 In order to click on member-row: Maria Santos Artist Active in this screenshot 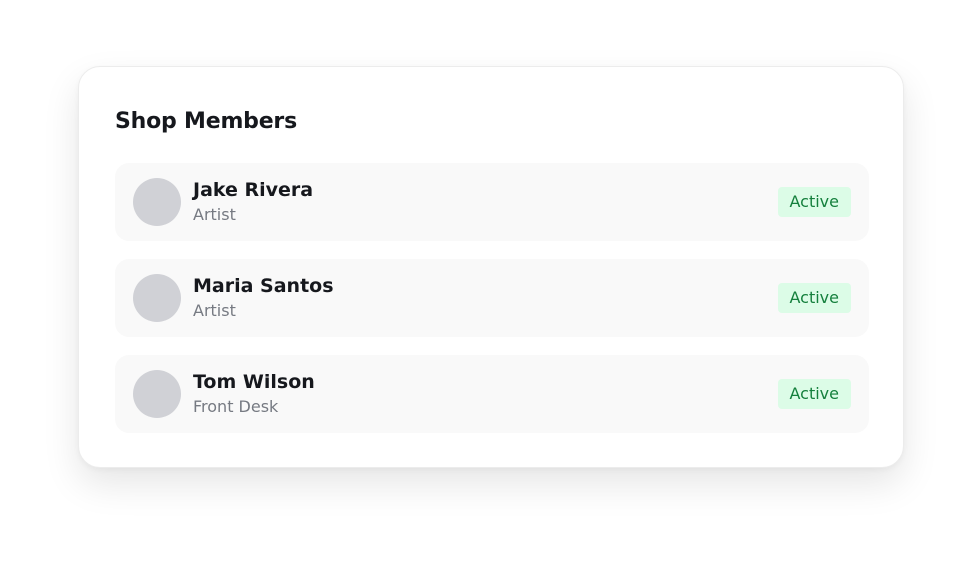, I will do `click(492, 298)`.